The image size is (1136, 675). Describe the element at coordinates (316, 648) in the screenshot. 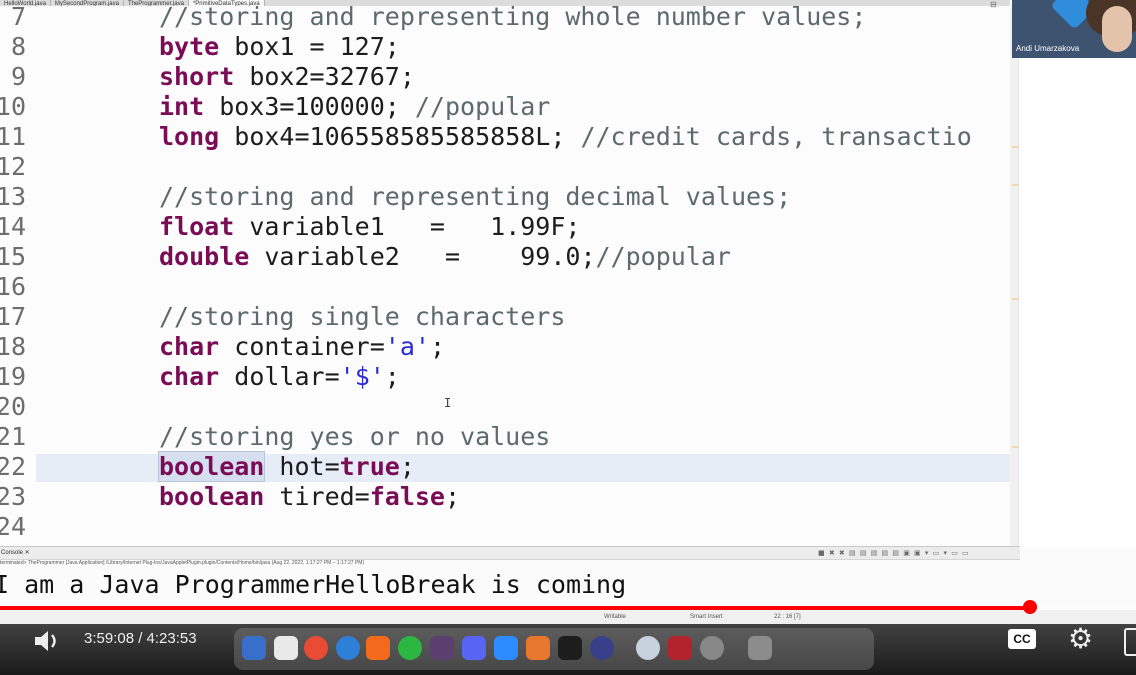

I see `chrome-icon` at that location.